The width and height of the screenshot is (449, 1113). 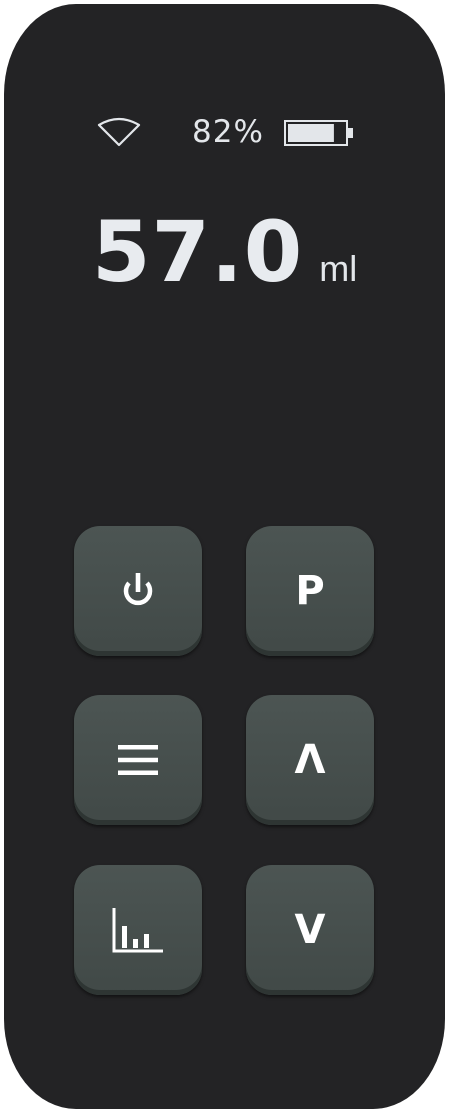 I want to click on up-button: Λ, so click(x=310, y=760).